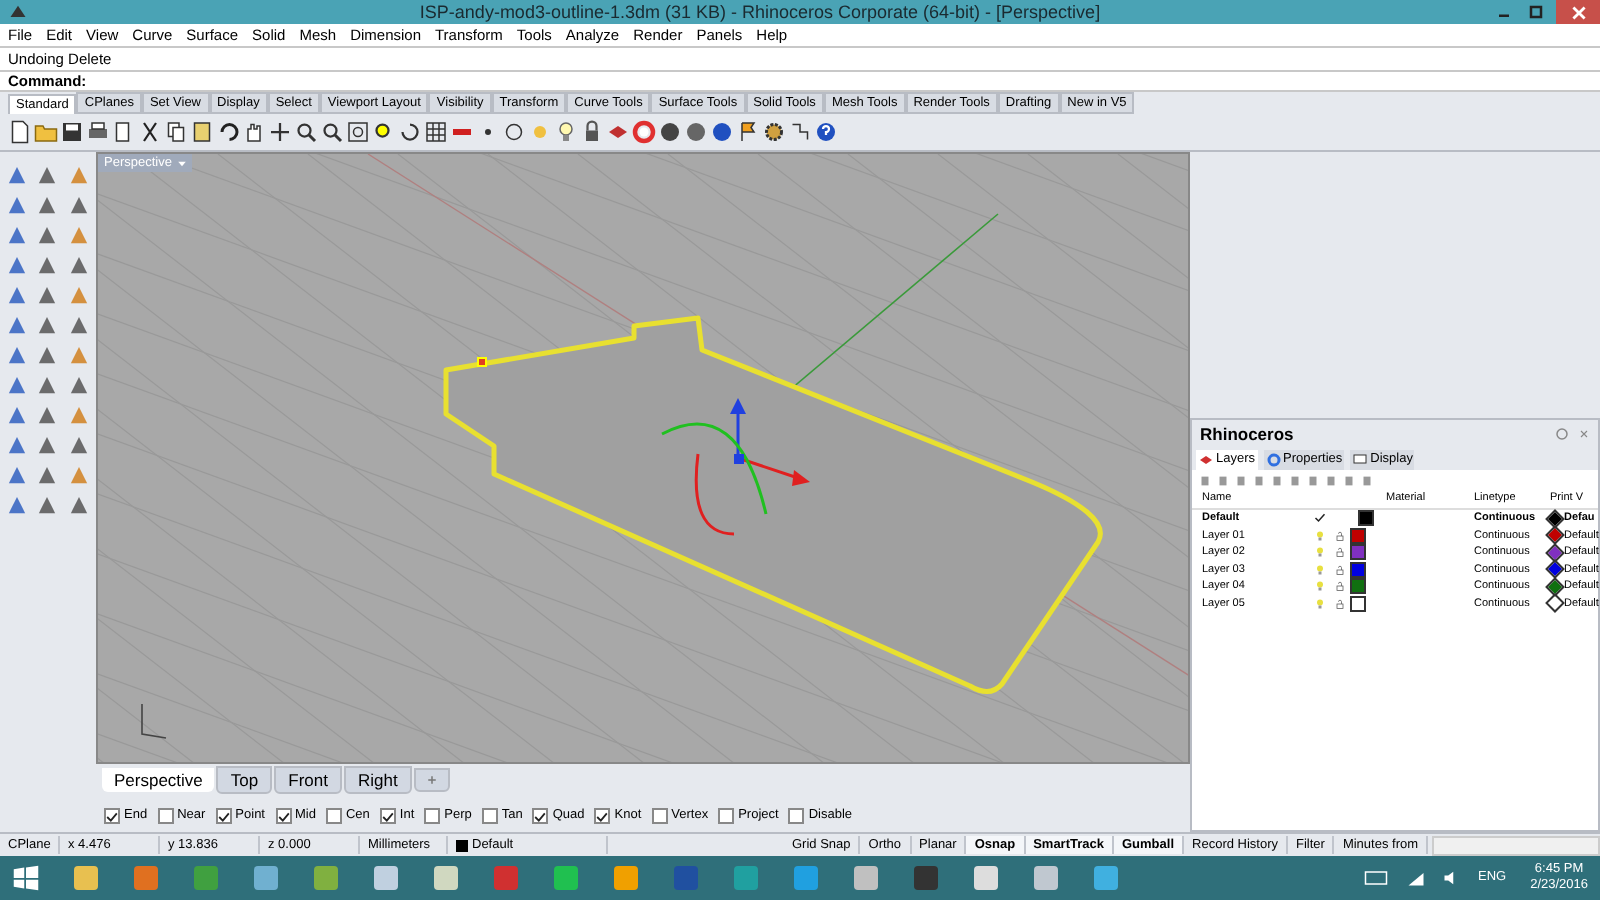  I want to click on zoom-icon, so click(306, 132).